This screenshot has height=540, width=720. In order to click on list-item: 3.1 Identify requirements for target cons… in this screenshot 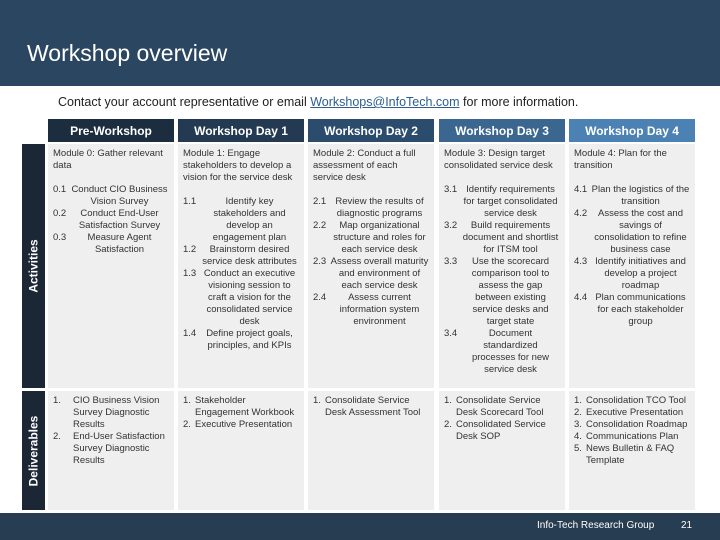, I will do `click(502, 202)`.